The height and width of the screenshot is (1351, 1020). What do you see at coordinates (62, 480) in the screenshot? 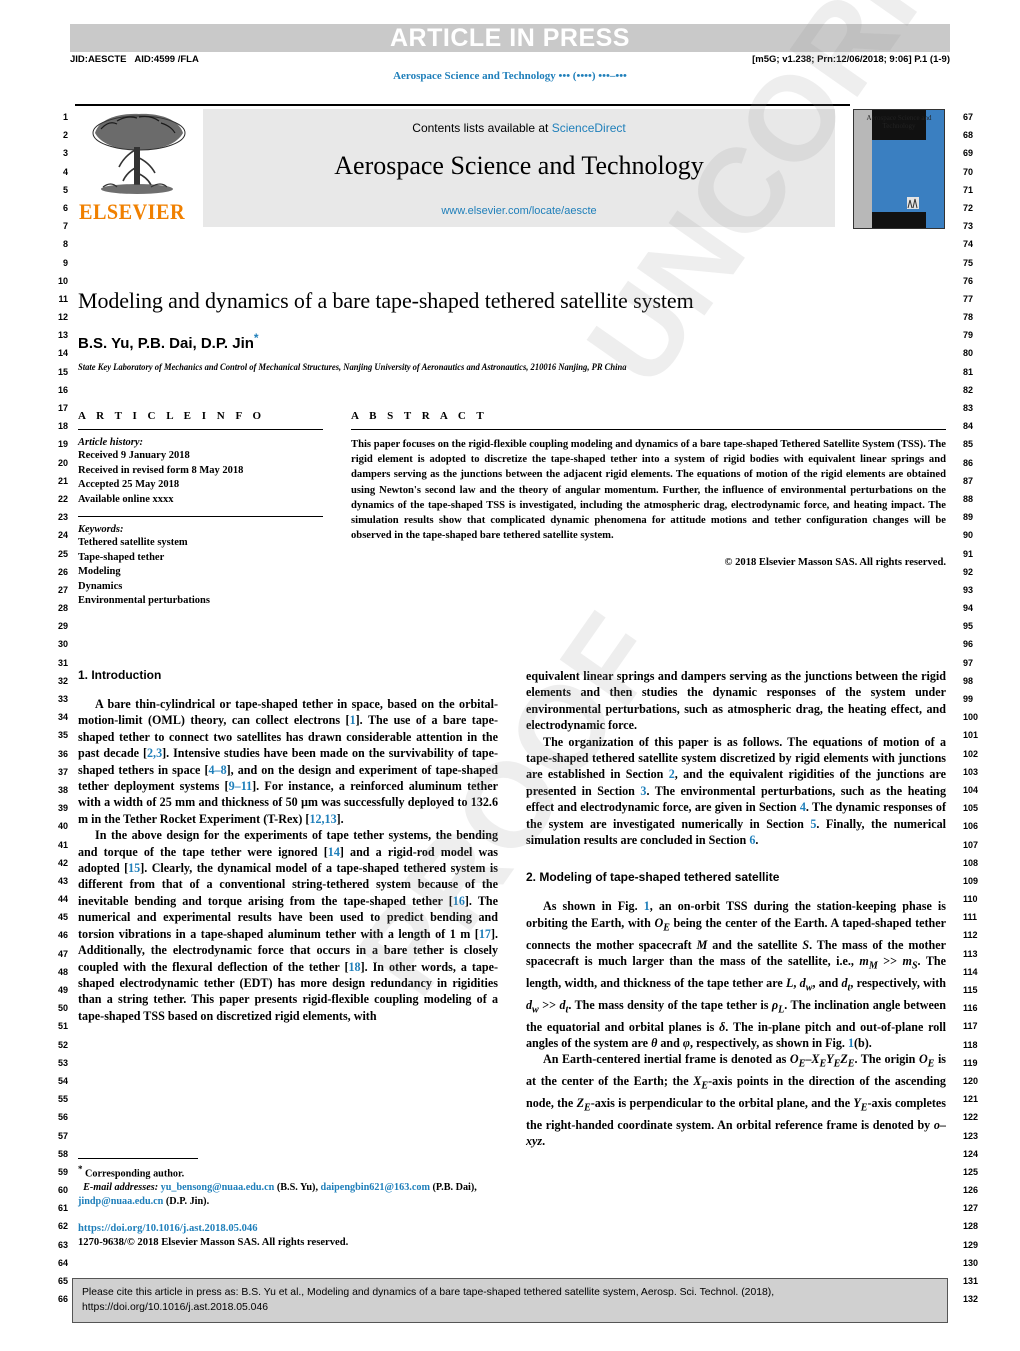
I see `line-number: 21` at bounding box center [62, 480].